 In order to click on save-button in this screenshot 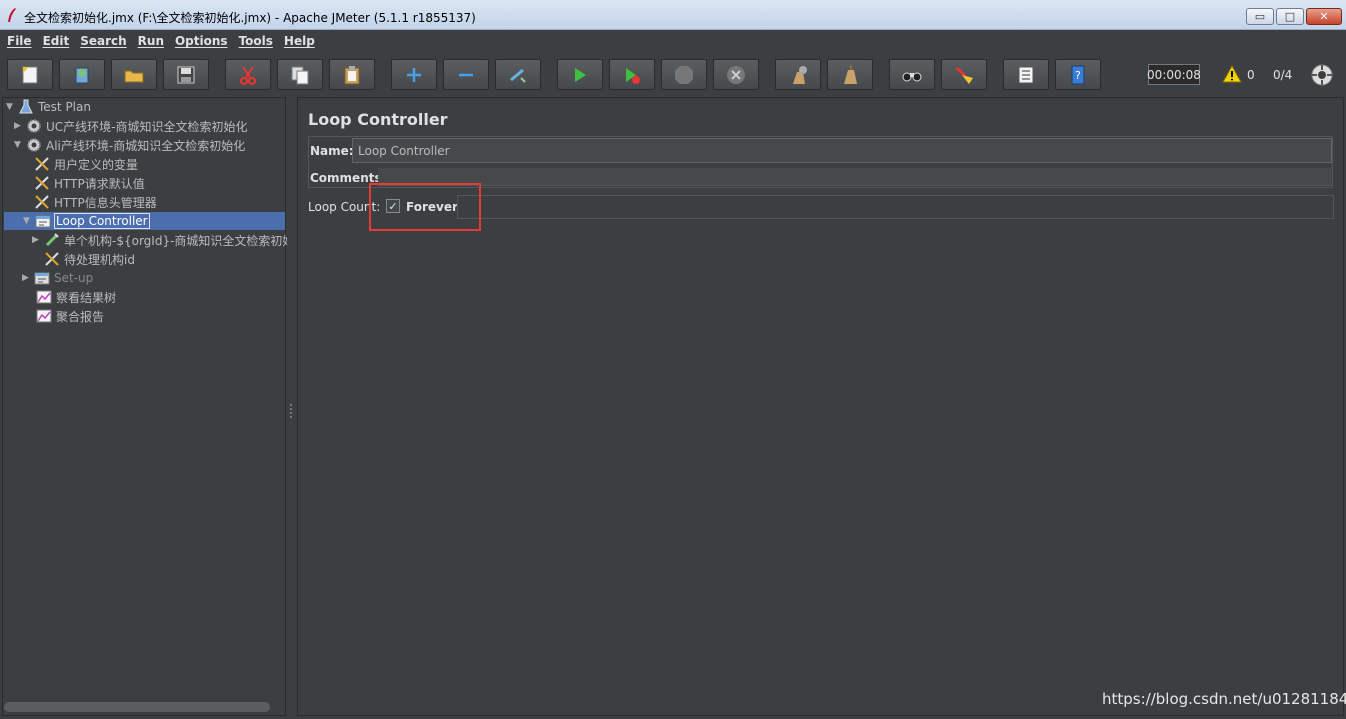, I will do `click(186, 74)`.